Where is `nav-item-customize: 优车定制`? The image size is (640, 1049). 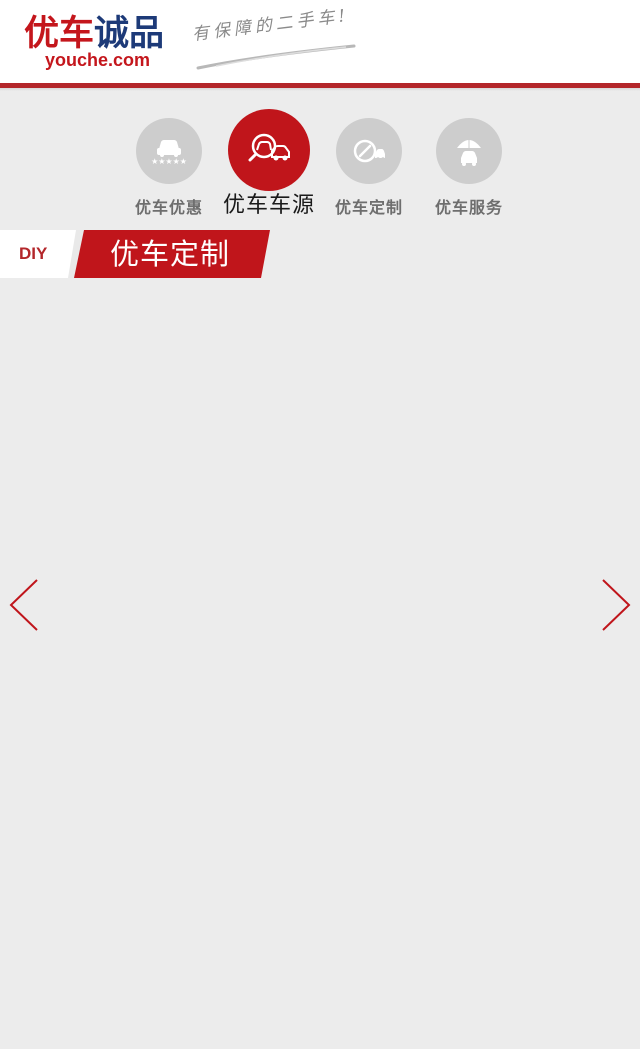 nav-item-customize: 优车定制 is located at coordinates (369, 166).